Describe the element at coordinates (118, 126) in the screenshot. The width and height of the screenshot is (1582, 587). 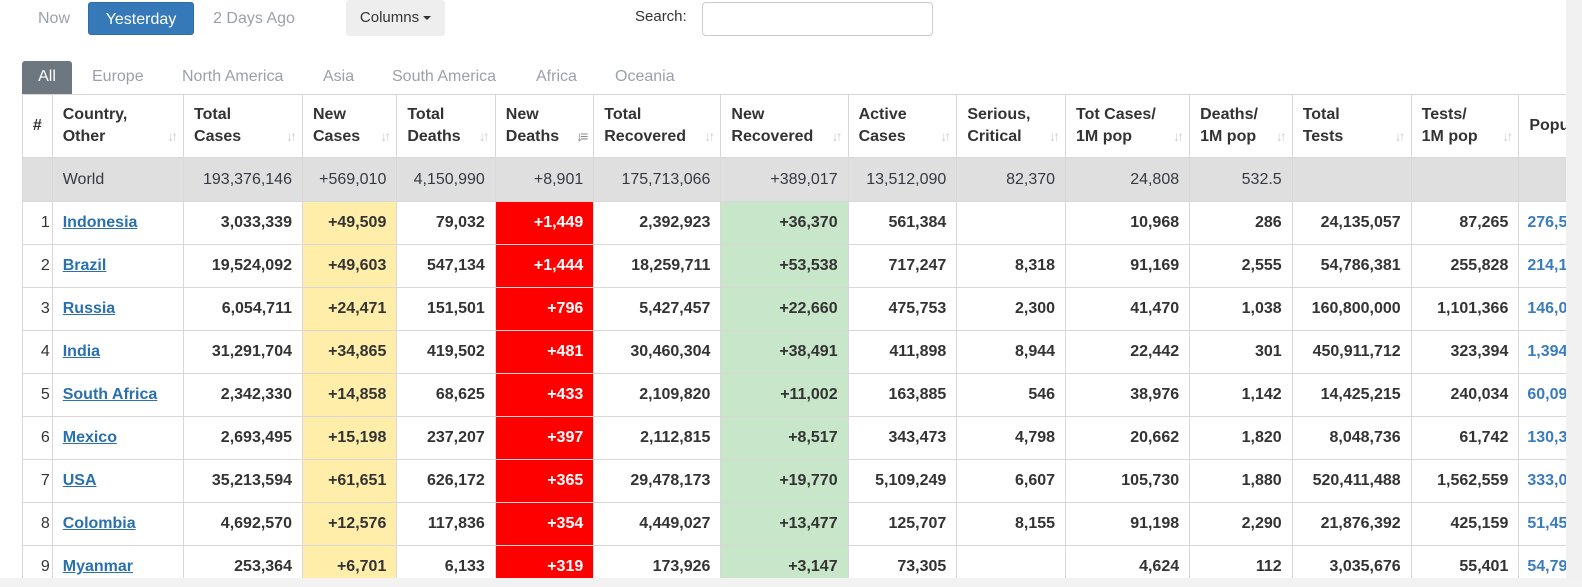
I see `header-country: Country, Other ↓↑` at that location.